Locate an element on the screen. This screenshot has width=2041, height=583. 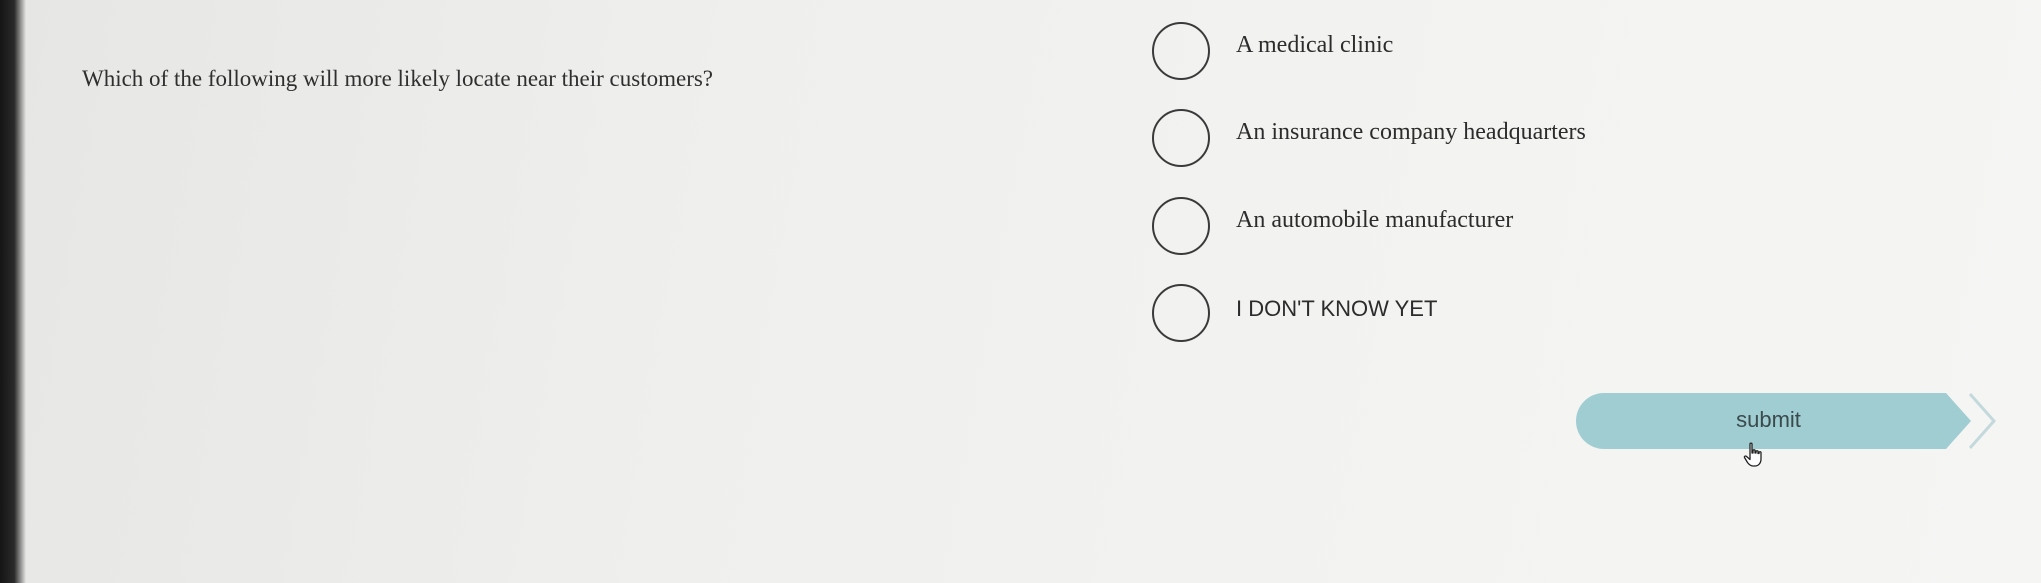
option-label: A medical clinic is located at coordinates (1315, 45).